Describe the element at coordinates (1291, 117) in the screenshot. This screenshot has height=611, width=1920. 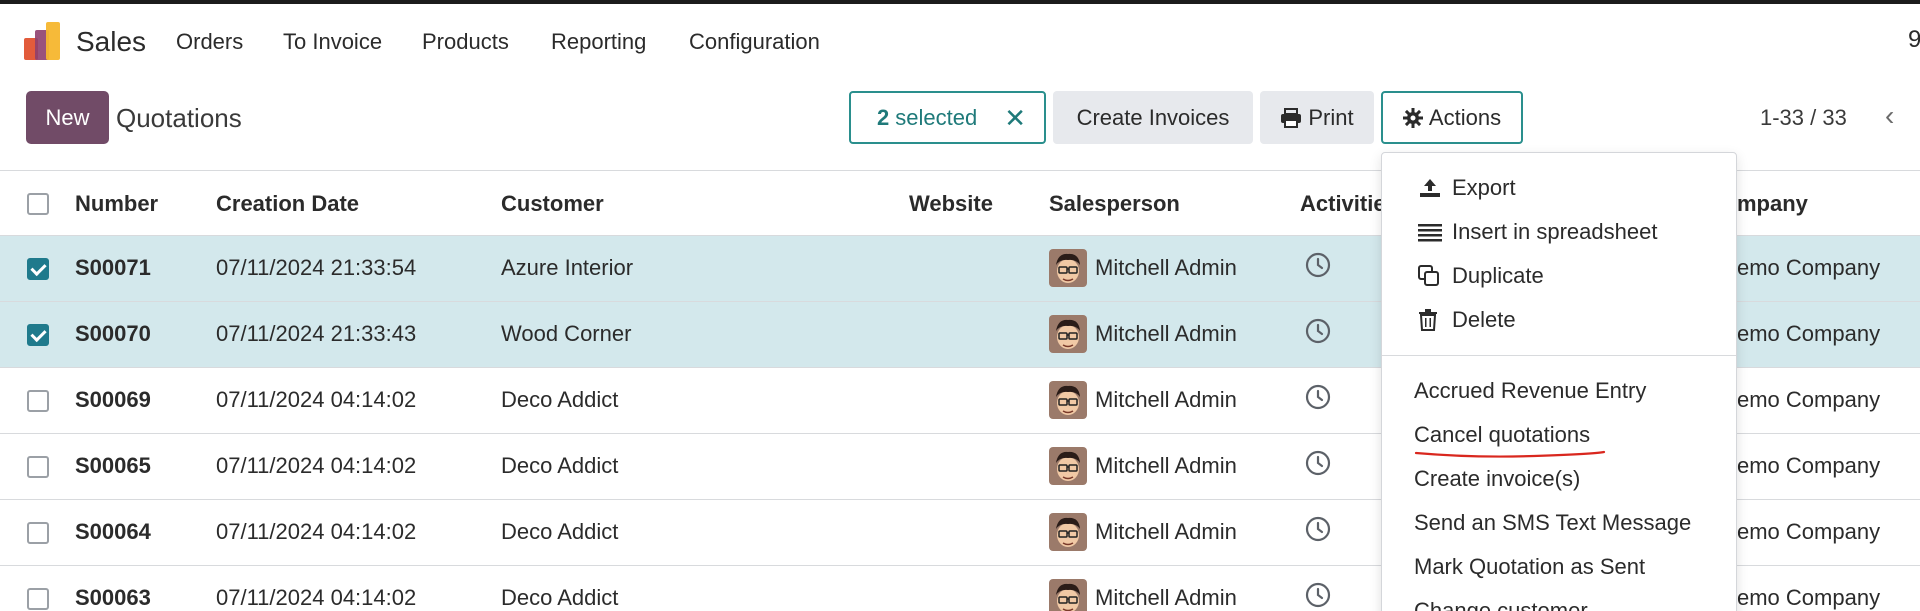
I see `printer-icon` at that location.